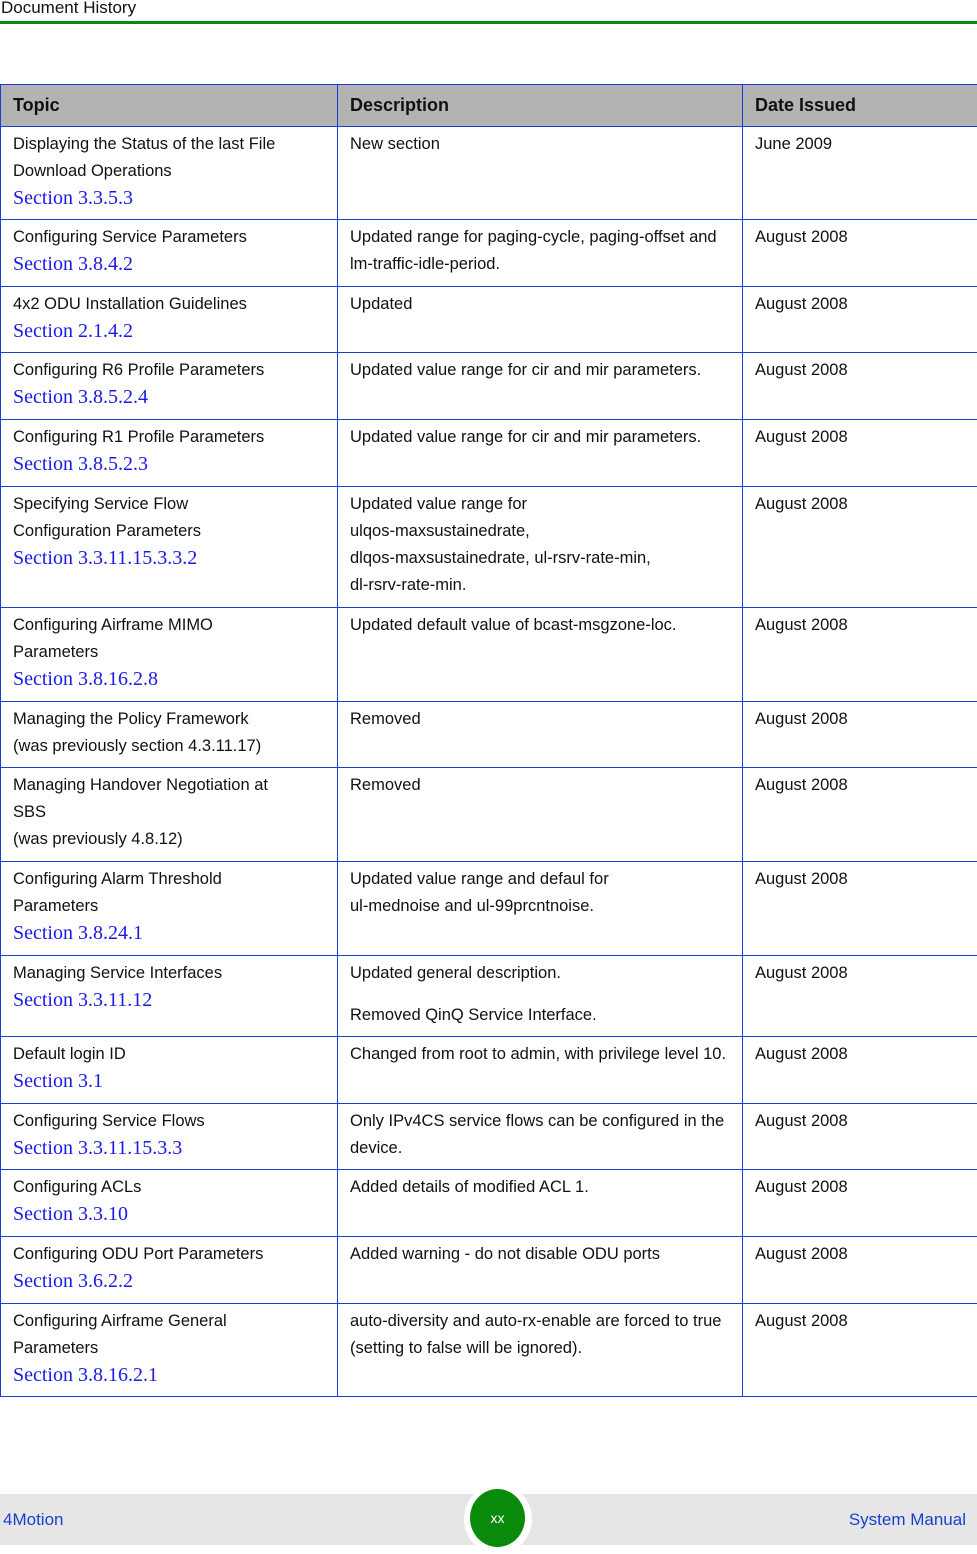  Describe the element at coordinates (540, 1015) in the screenshot. I see `description-text: Removed QinQ Service Interface.` at that location.